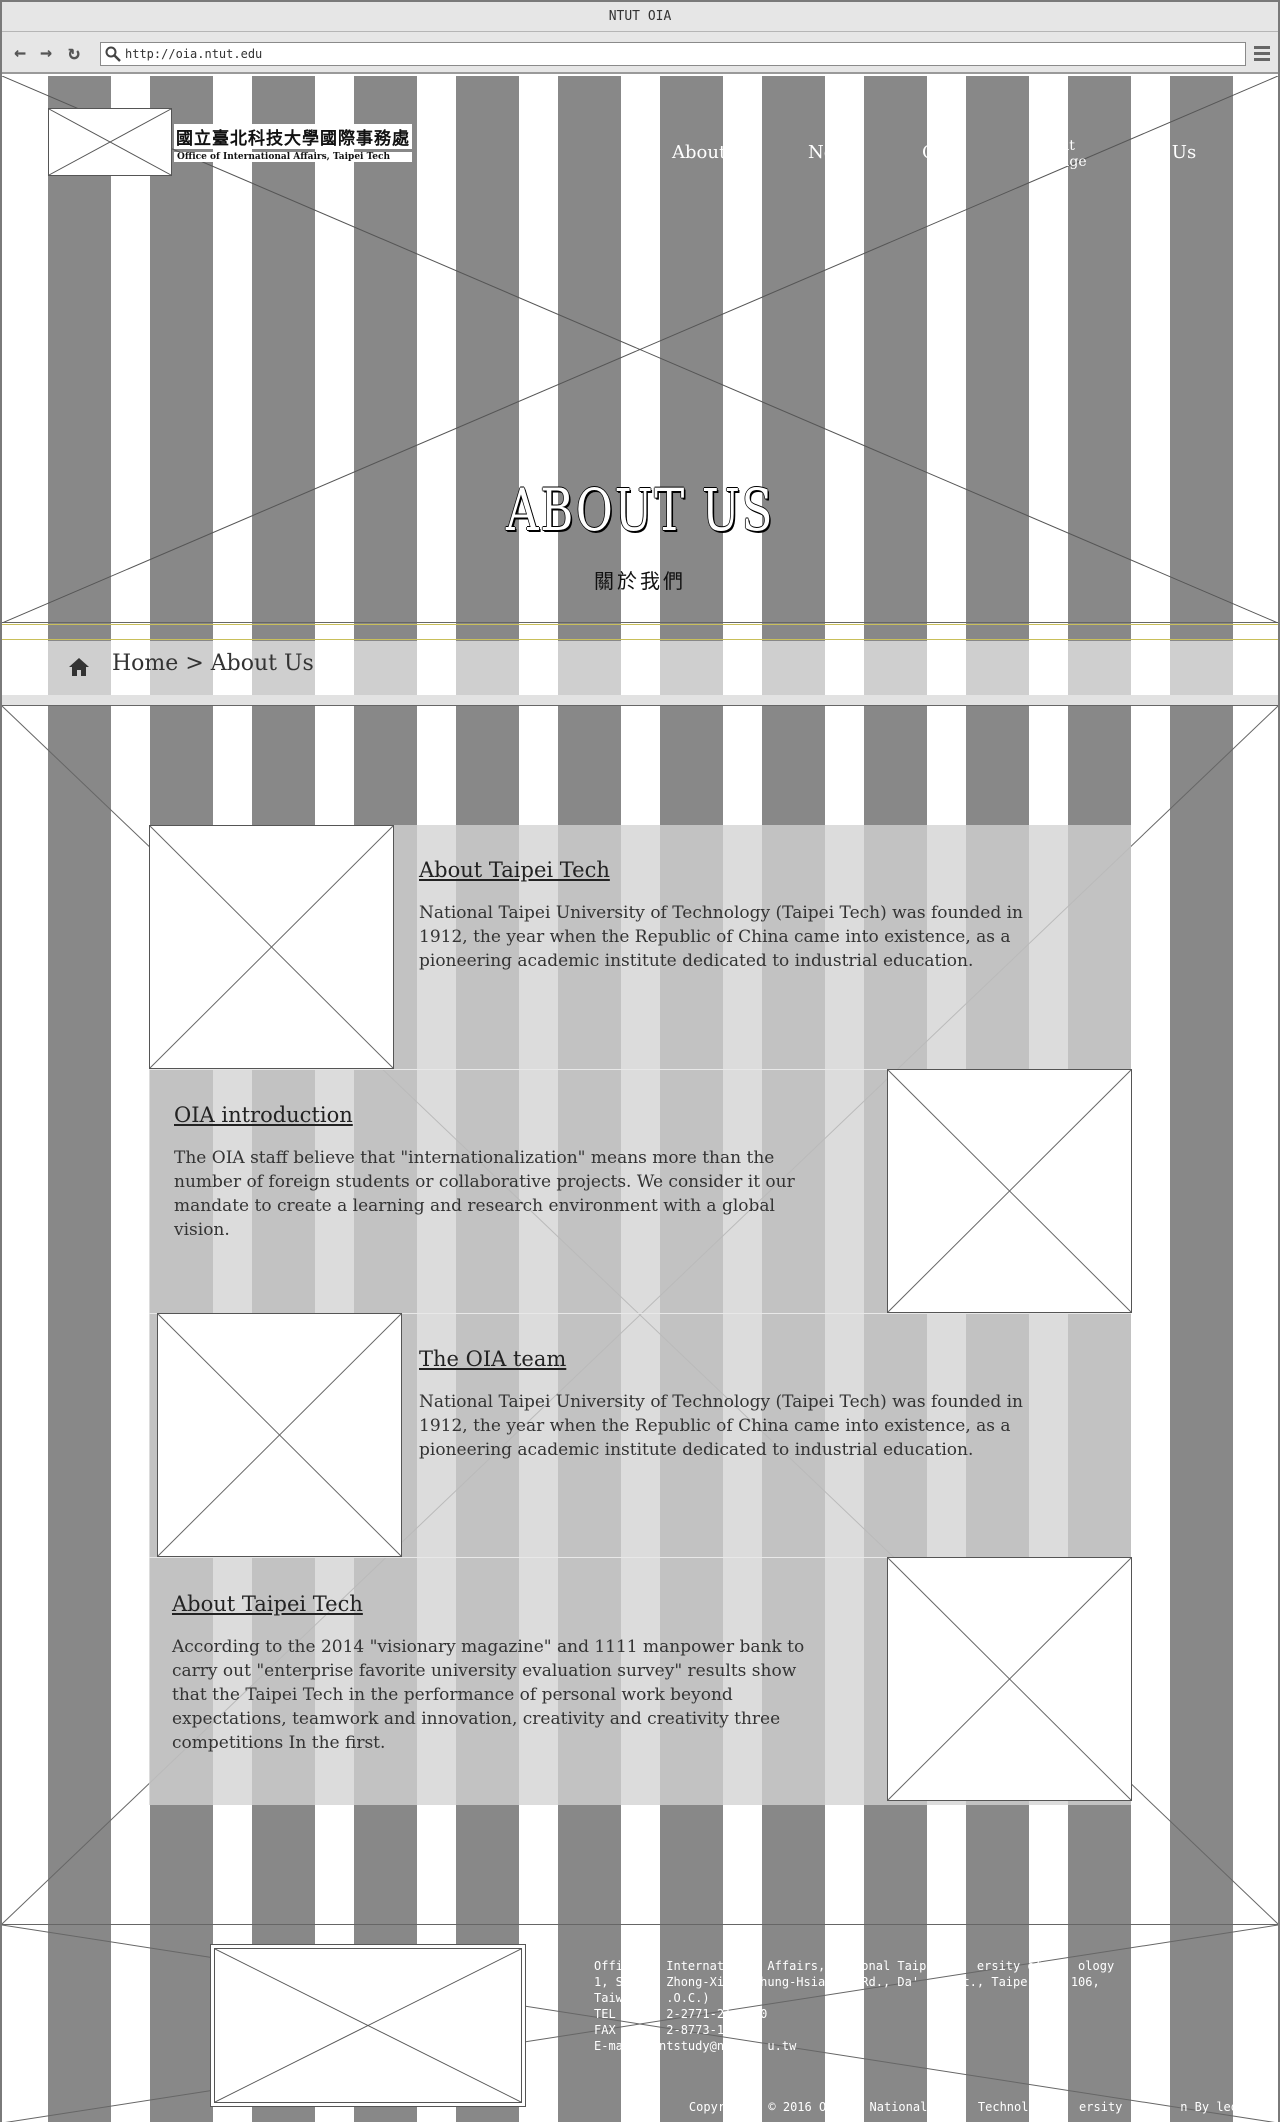 This screenshot has width=1280, height=2122. Describe the element at coordinates (194, 54) in the screenshot. I see `url-text: http://oia.ntut.edu` at that location.